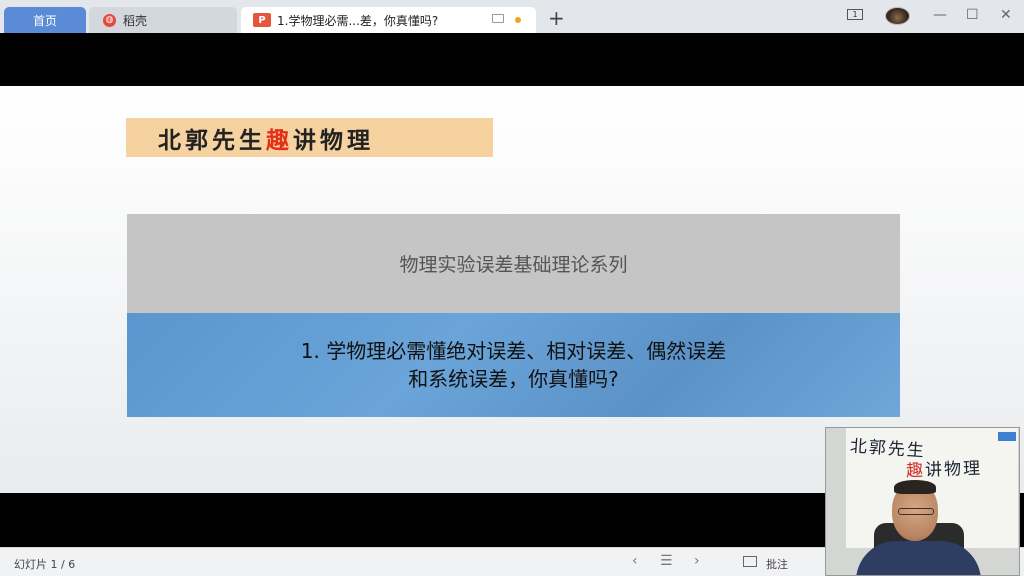 Image resolution: width=1024 pixels, height=576 pixels. What do you see at coordinates (358, 20) in the screenshot?
I see `tab-document-label: 1.学物理必需...差，你真懂吗?` at bounding box center [358, 20].